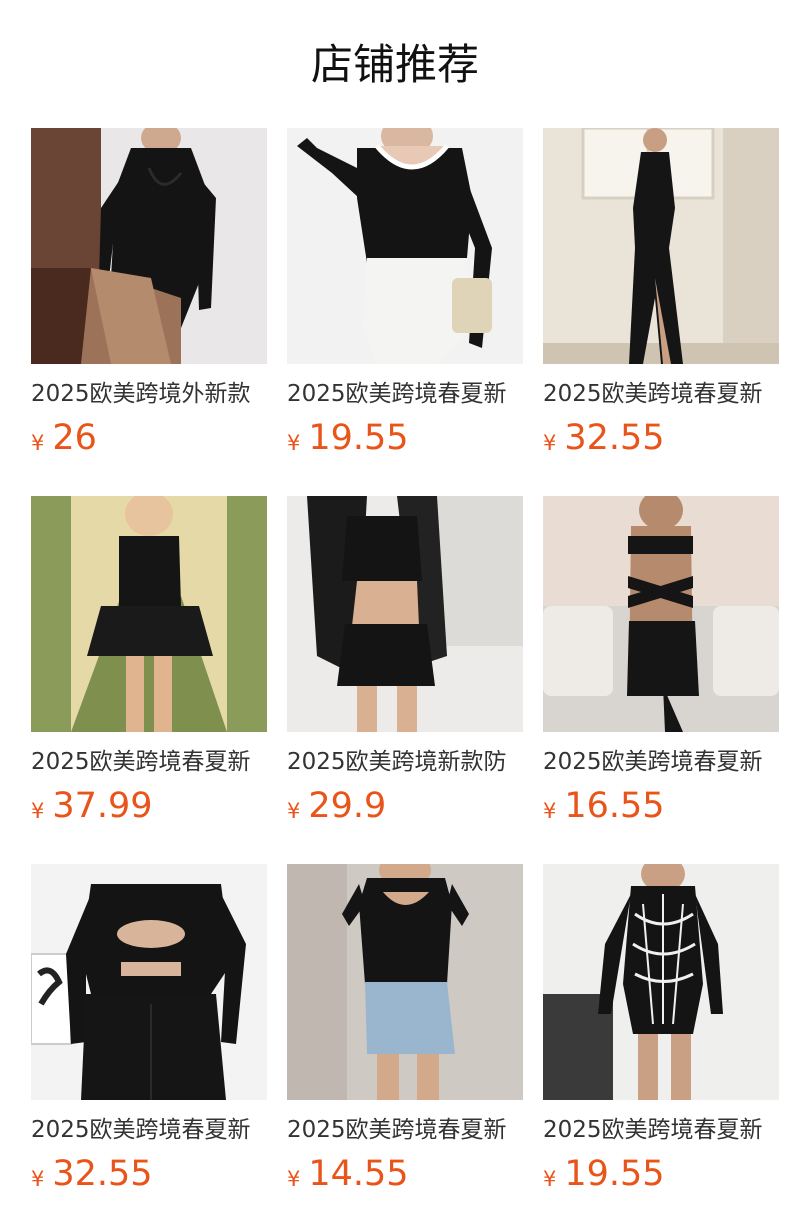 The height and width of the screenshot is (1232, 790). I want to click on product-name: 2025欧美跨境外新款, so click(149, 394).